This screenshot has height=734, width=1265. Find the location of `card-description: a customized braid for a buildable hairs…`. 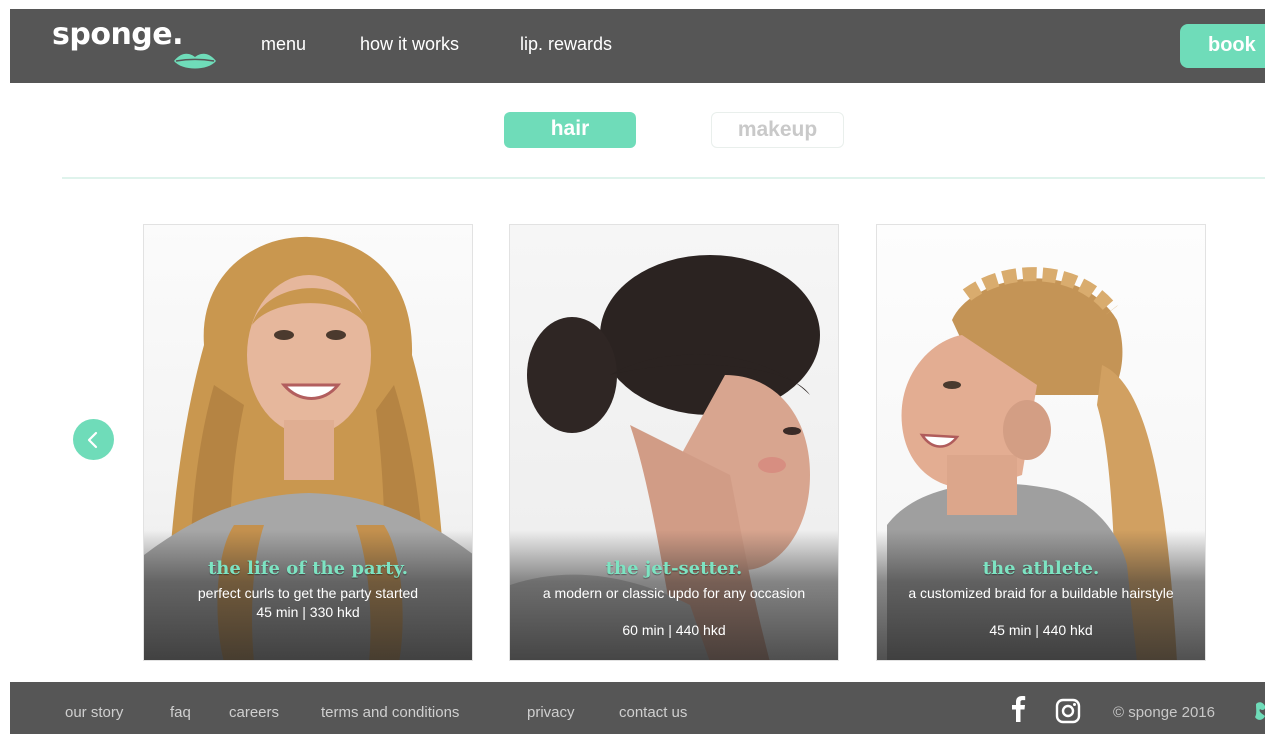

card-description: a customized braid for a buildable hairs… is located at coordinates (1041, 593).